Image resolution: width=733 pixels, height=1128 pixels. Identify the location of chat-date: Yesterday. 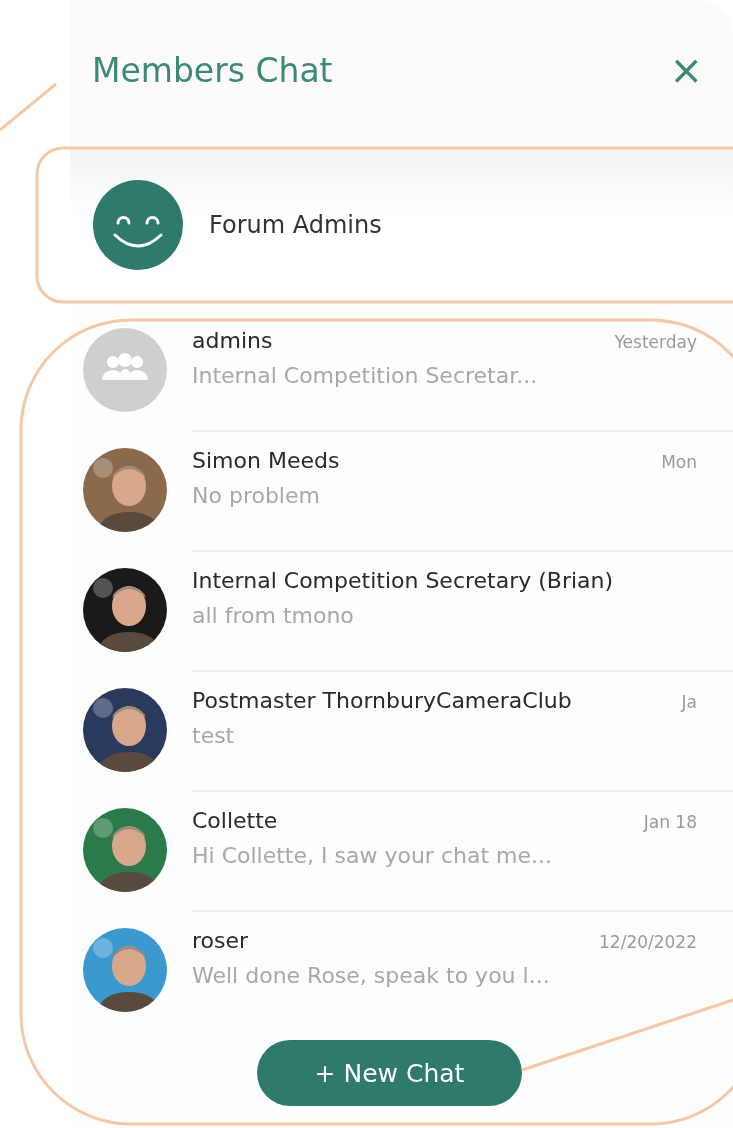
(655, 342).